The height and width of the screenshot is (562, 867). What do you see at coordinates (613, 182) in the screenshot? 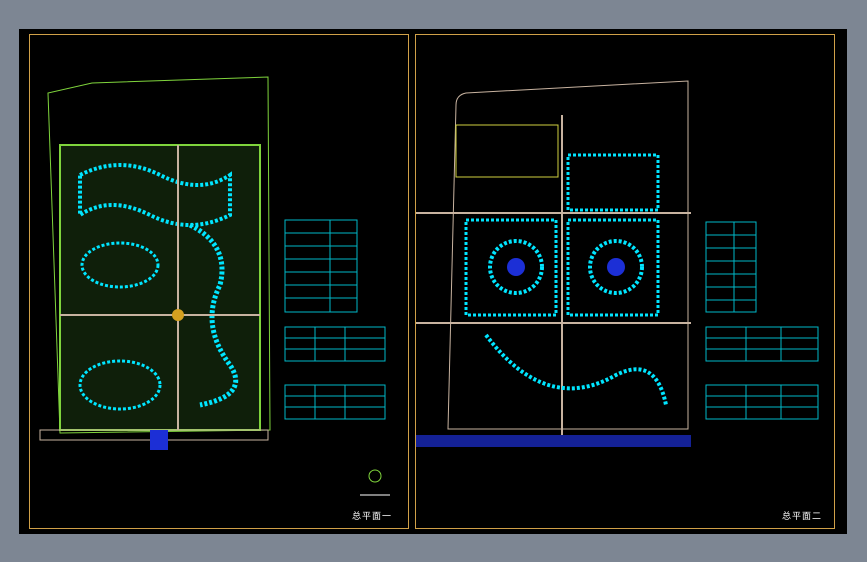
I see `block-northeast` at bounding box center [613, 182].